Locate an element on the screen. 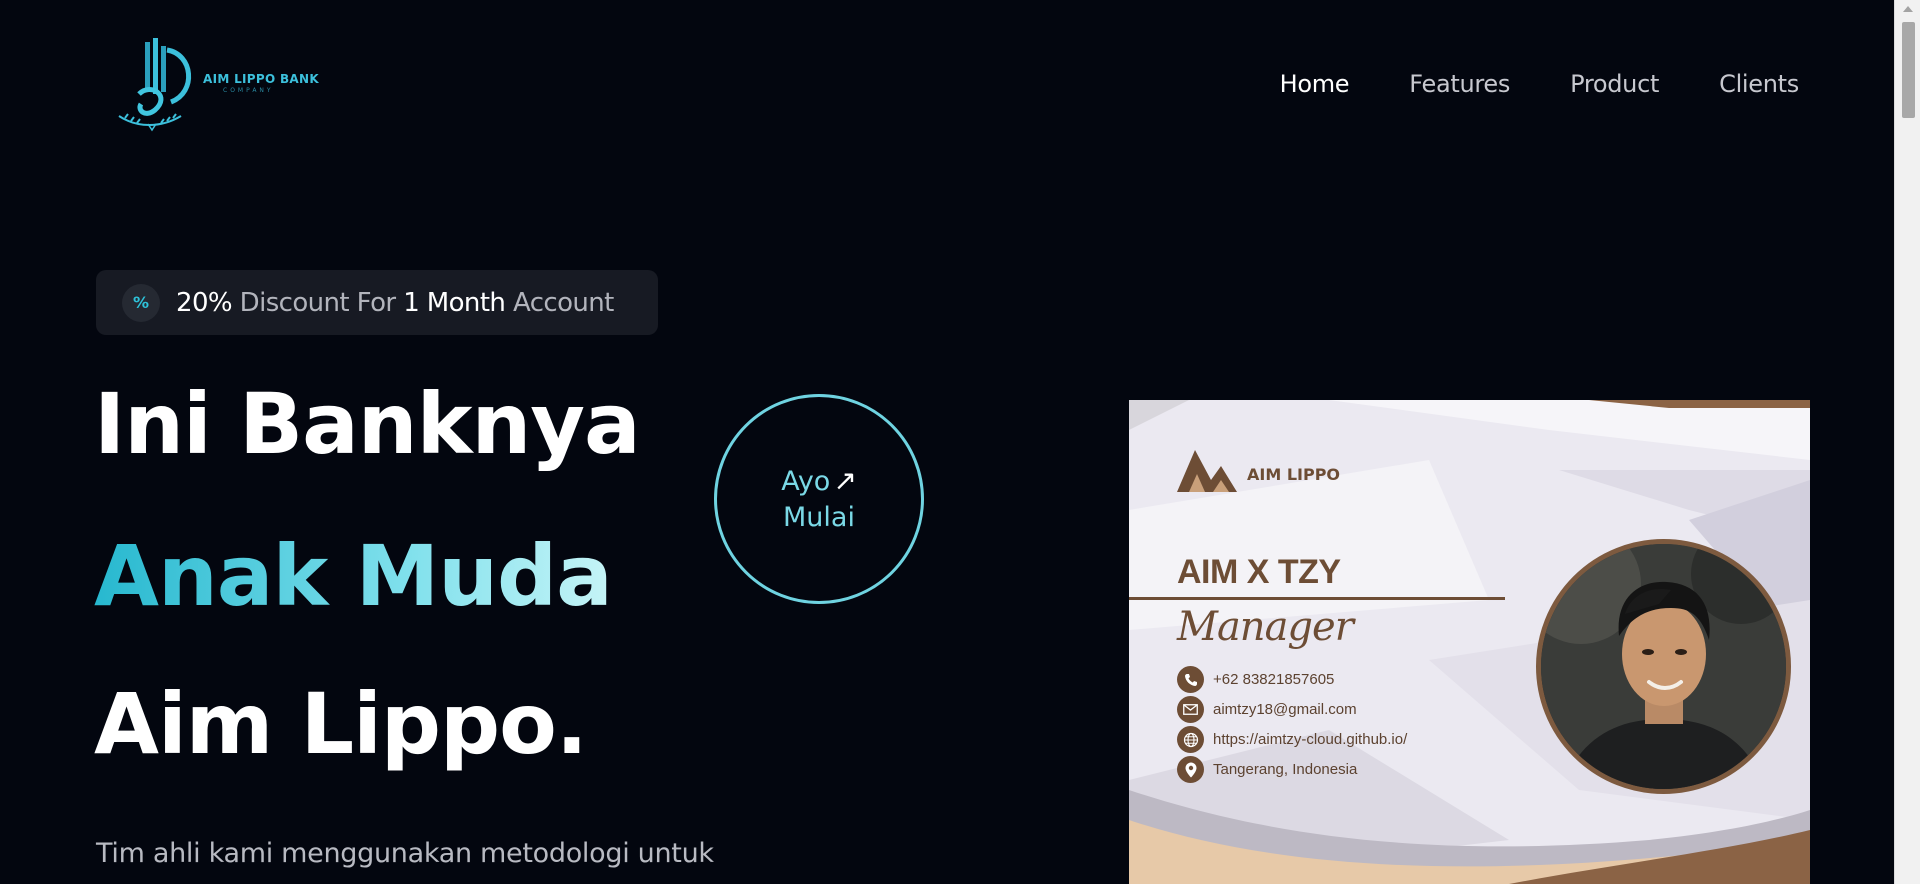 The image size is (1920, 884). mail-icon is located at coordinates (1190, 709).